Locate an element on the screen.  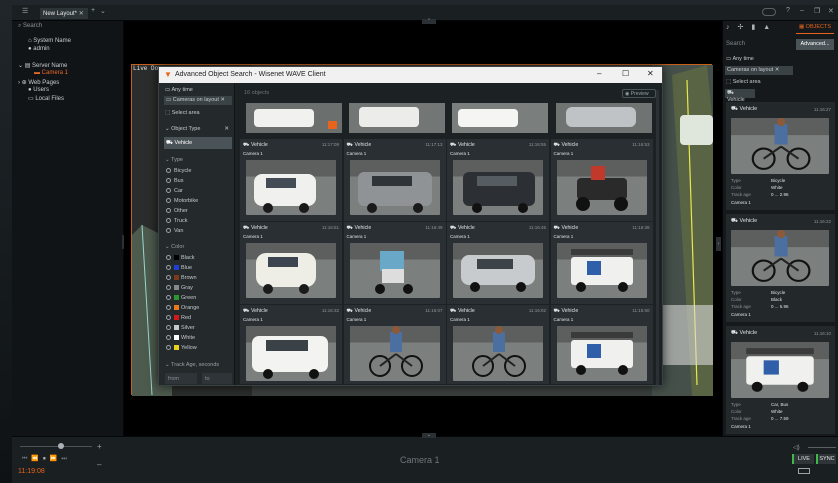
tree-item-camera: ▬ Camera 1 is located at coordinates (51, 73).